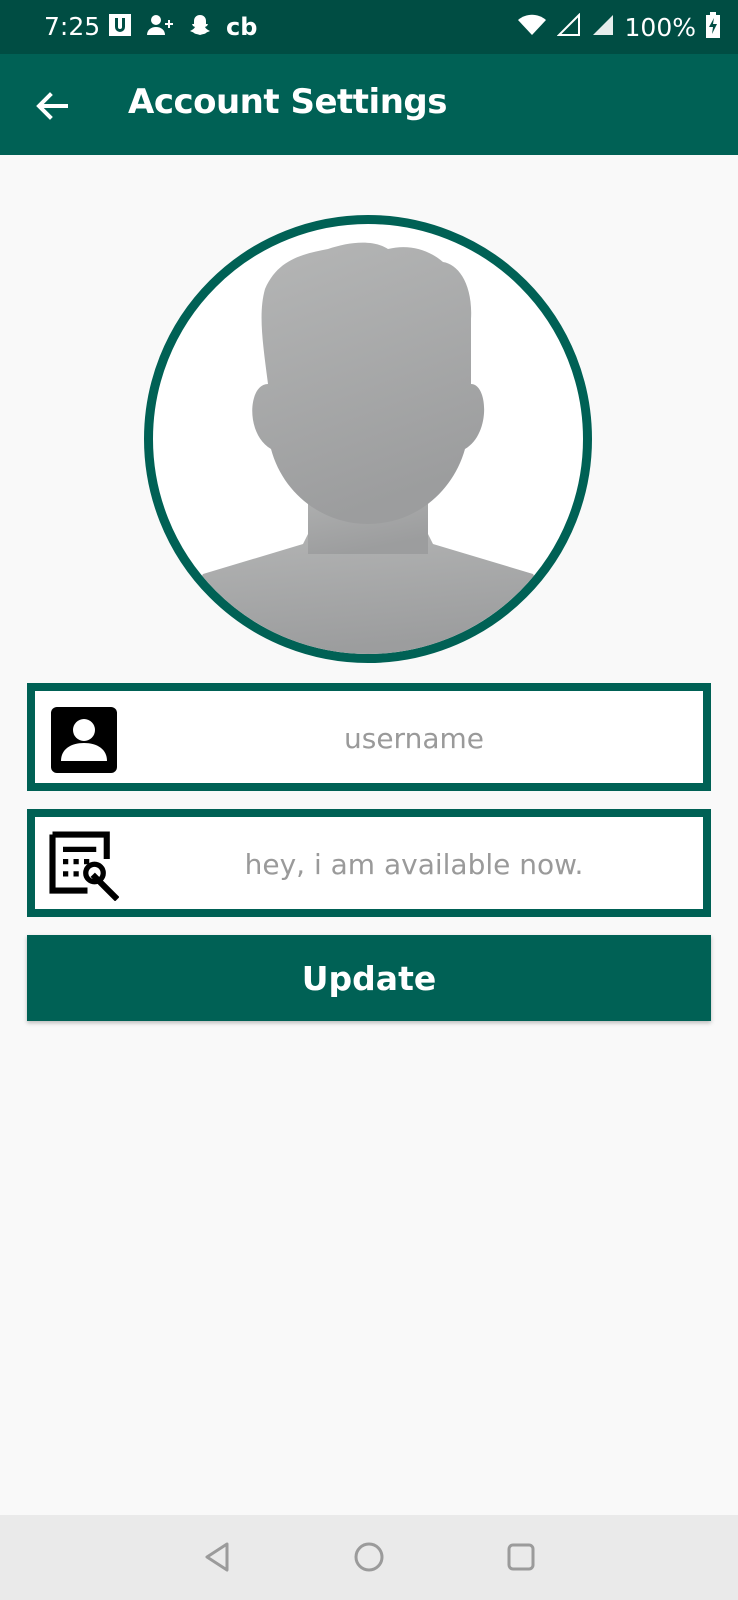 The width and height of the screenshot is (738, 1600). Describe the element at coordinates (120, 27) in the screenshot. I see `u-app-icon` at that location.